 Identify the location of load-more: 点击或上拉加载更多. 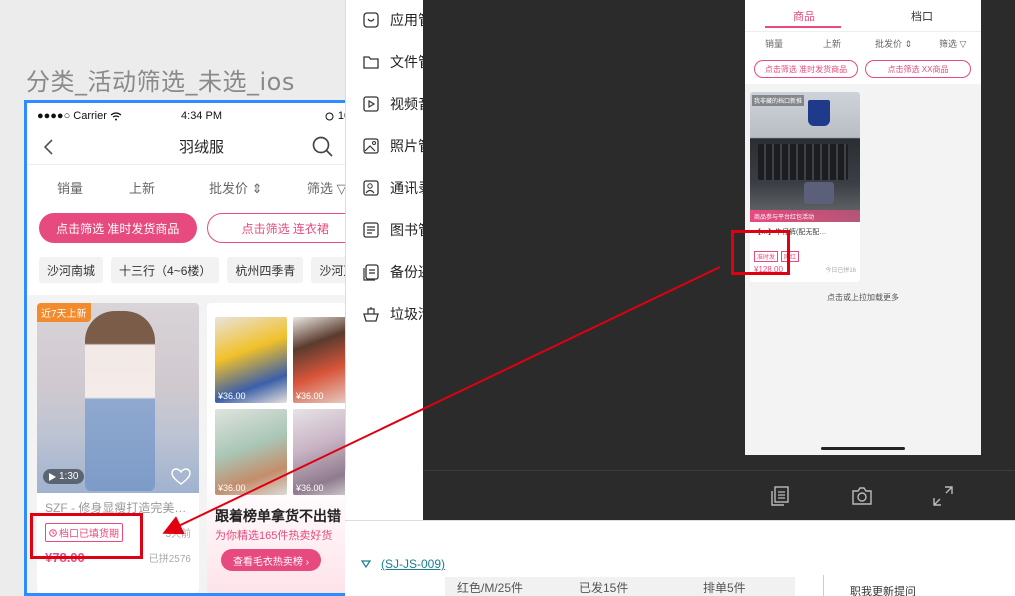
(863, 297).